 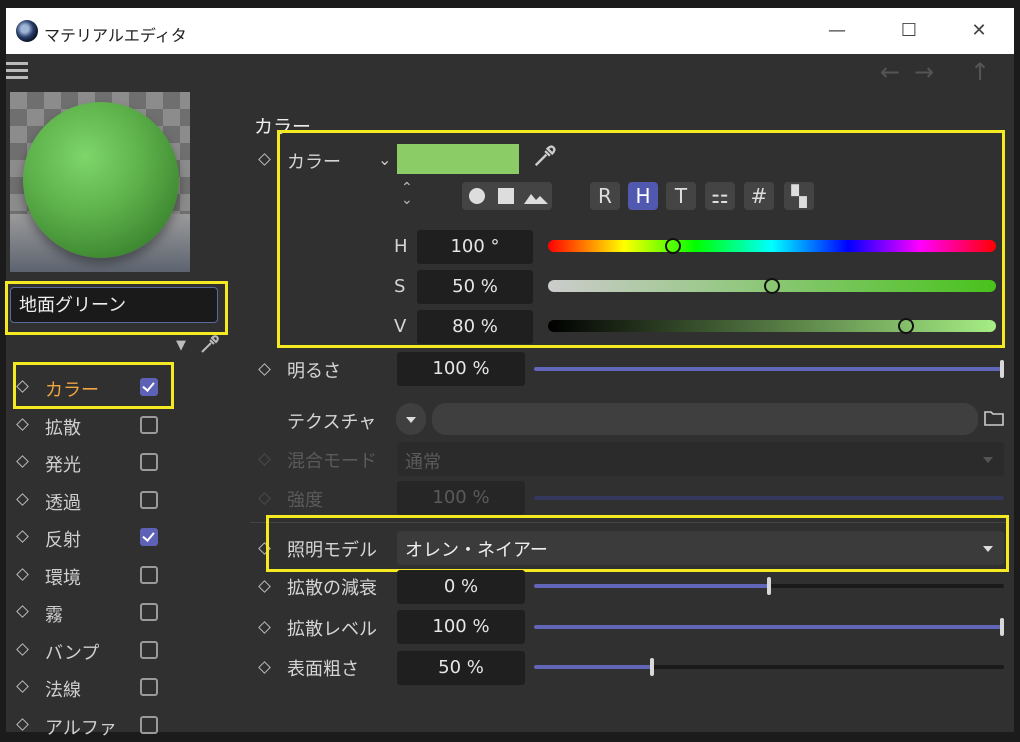 I want to click on window-title: マテリアルエディタ, so click(x=115, y=35).